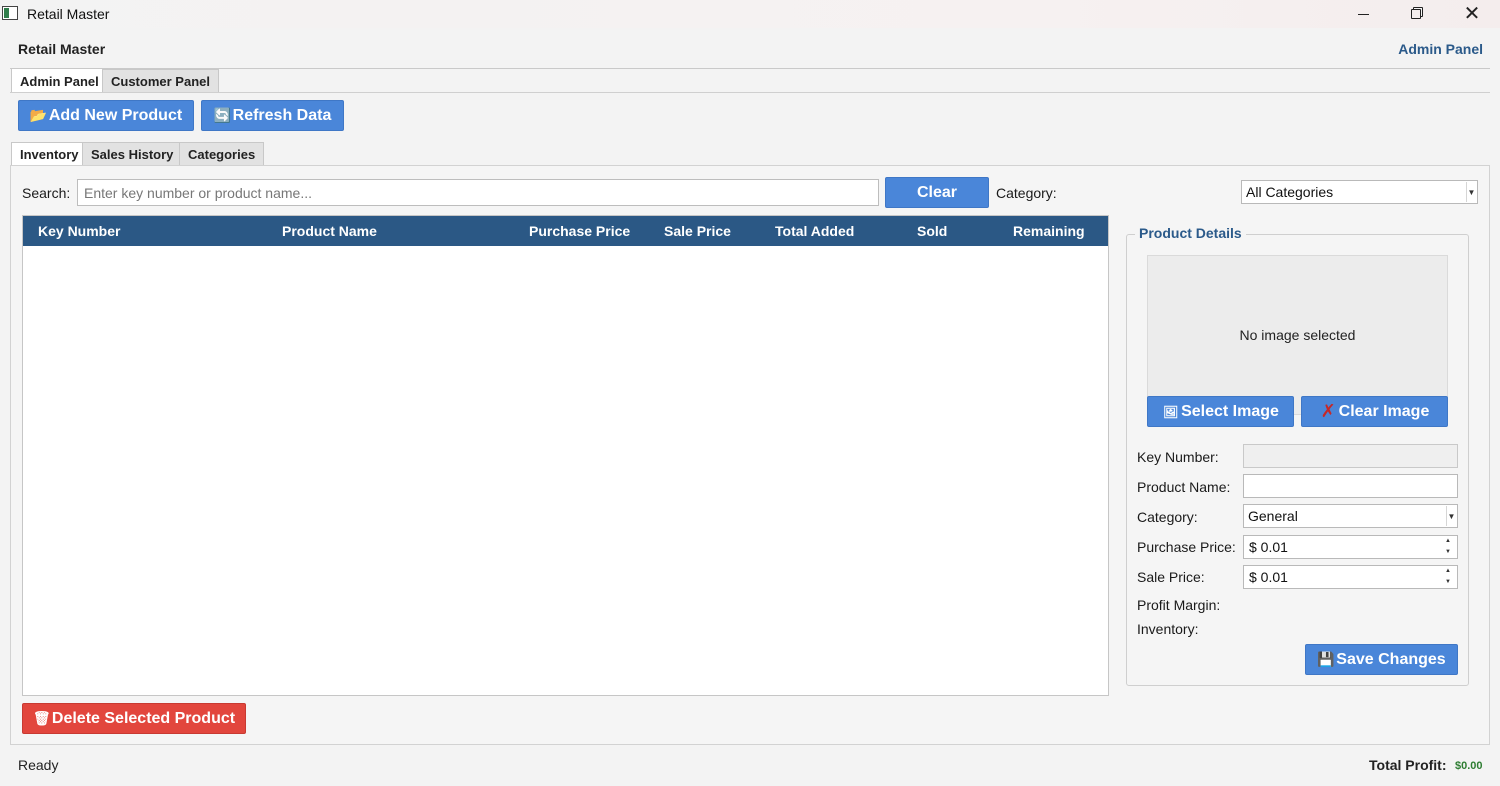 The height and width of the screenshot is (786, 1500). I want to click on tab-inventory: Inventory, so click(49, 154).